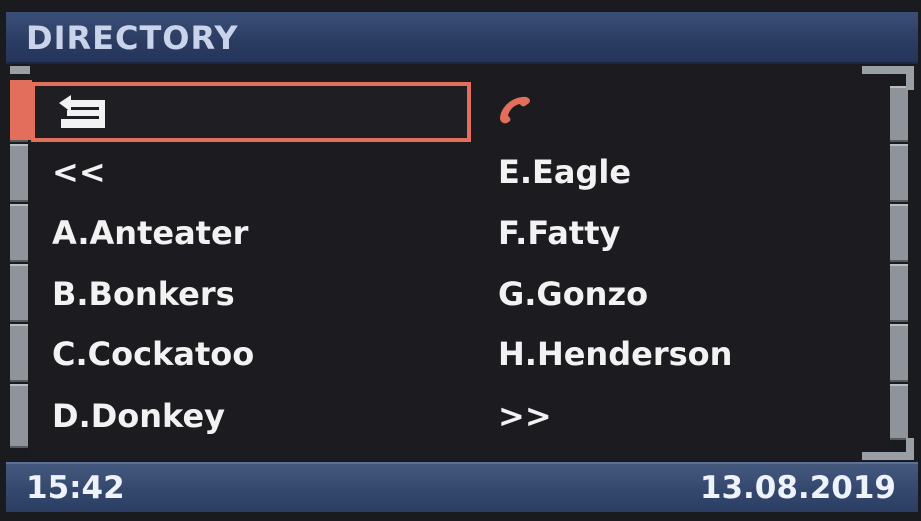 This screenshot has width=921, height=521. Describe the element at coordinates (75, 488) in the screenshot. I see `clock-time: 15:42` at that location.